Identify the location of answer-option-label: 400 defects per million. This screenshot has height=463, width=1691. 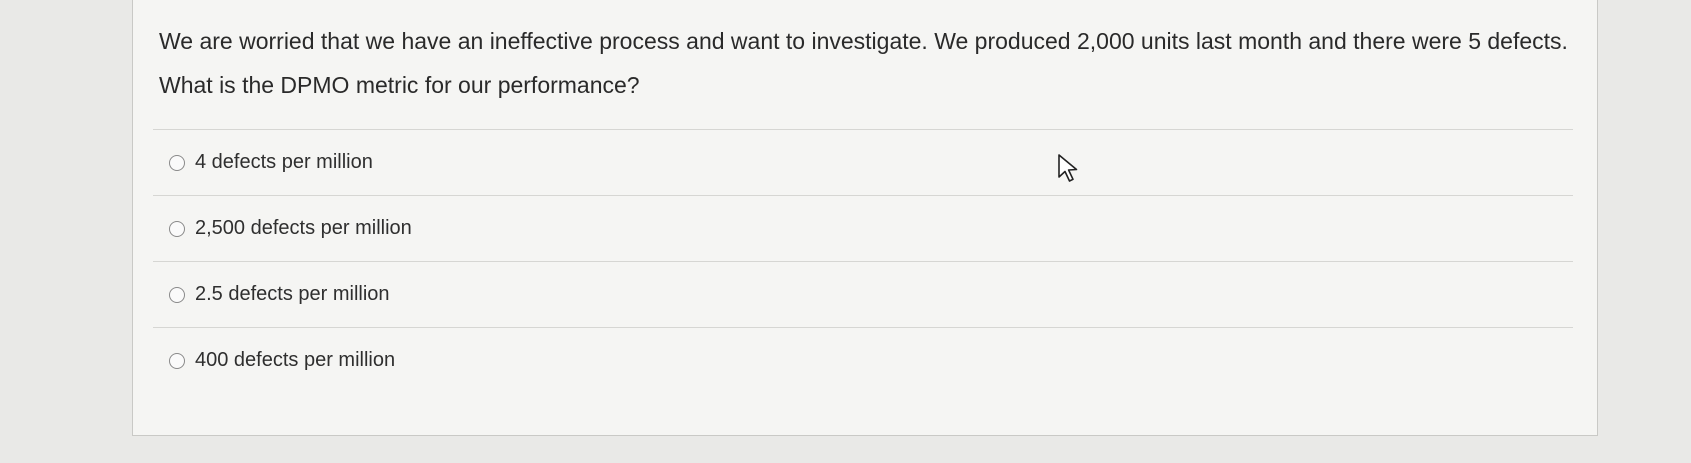
(295, 360).